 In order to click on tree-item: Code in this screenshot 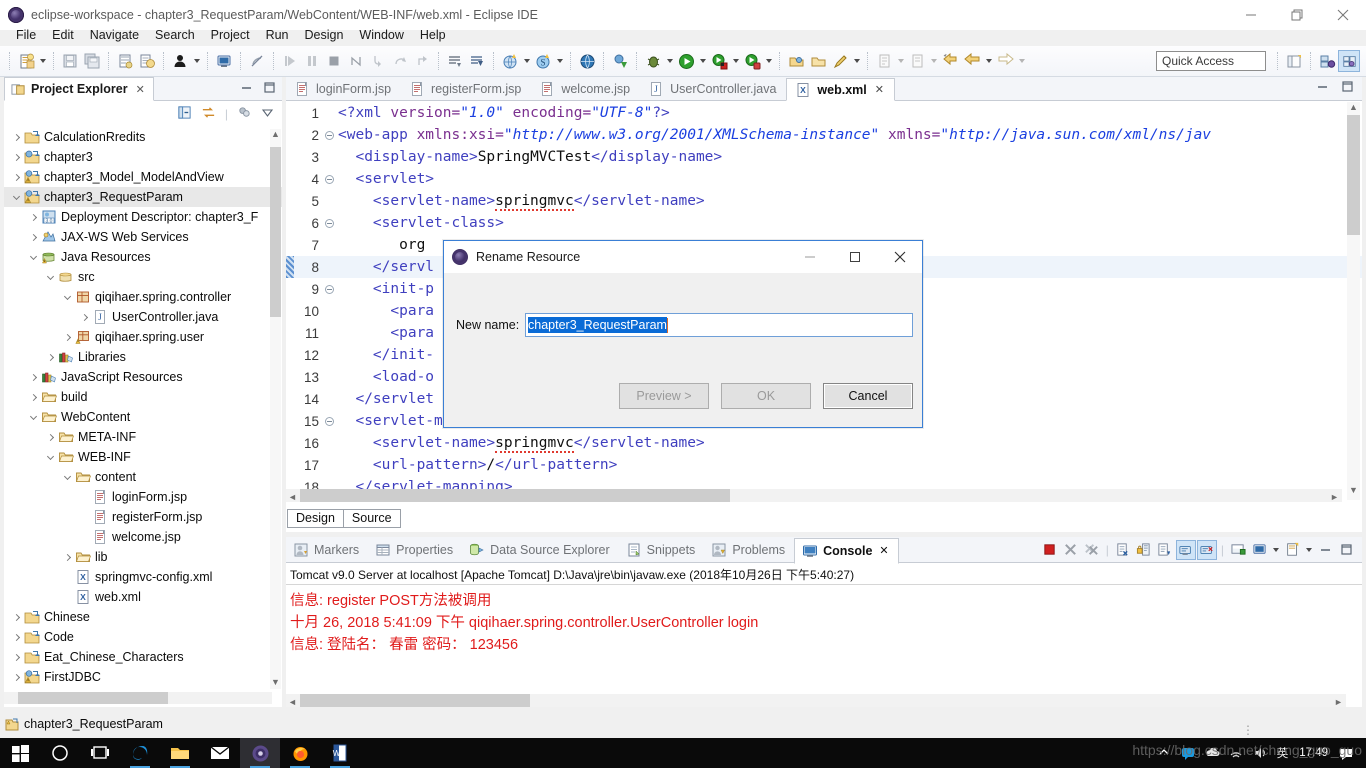, I will do `click(143, 637)`.